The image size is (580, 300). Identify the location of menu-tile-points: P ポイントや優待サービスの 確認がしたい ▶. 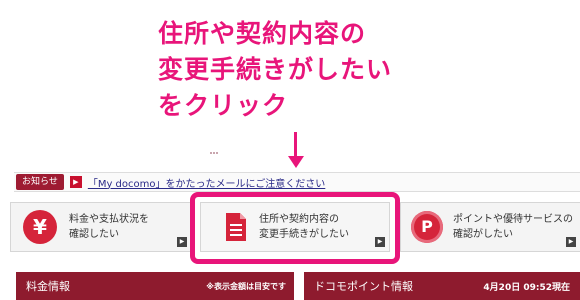
(490, 227).